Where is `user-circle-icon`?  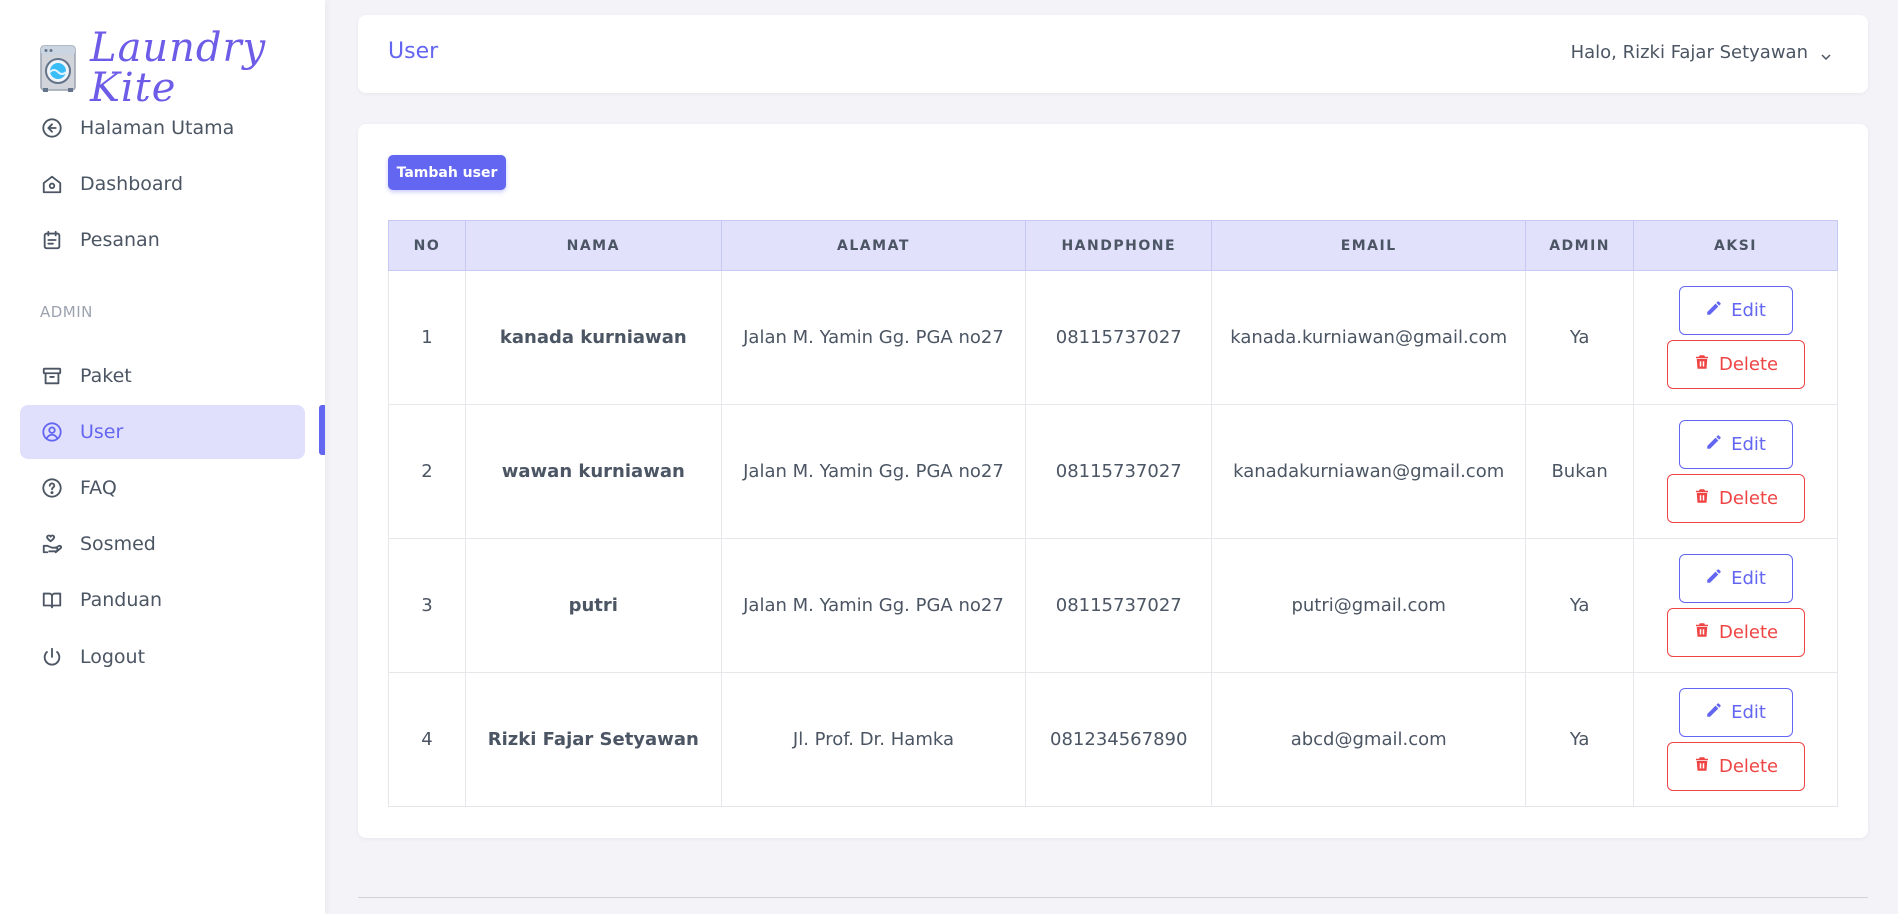 user-circle-icon is located at coordinates (52, 432).